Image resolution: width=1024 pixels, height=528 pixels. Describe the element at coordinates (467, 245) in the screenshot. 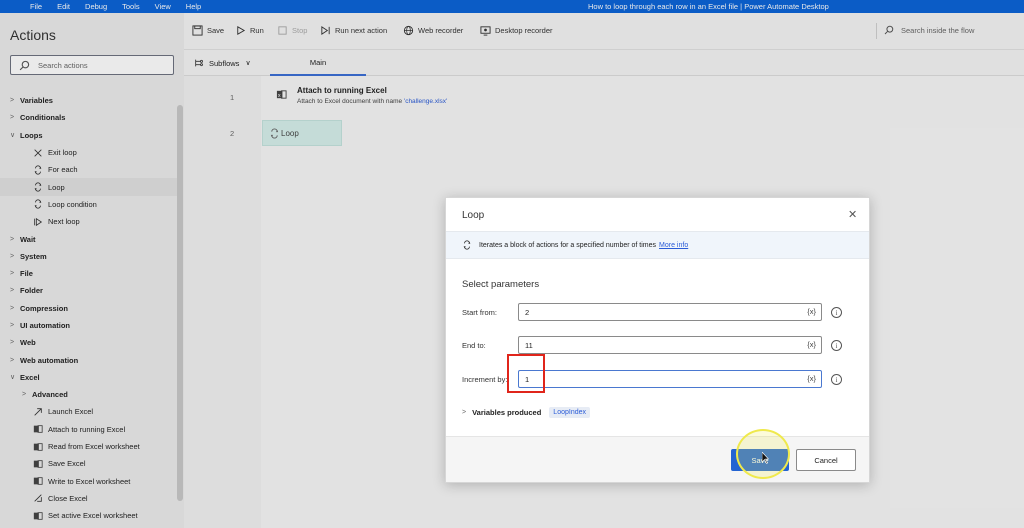

I see `loop-icon` at that location.